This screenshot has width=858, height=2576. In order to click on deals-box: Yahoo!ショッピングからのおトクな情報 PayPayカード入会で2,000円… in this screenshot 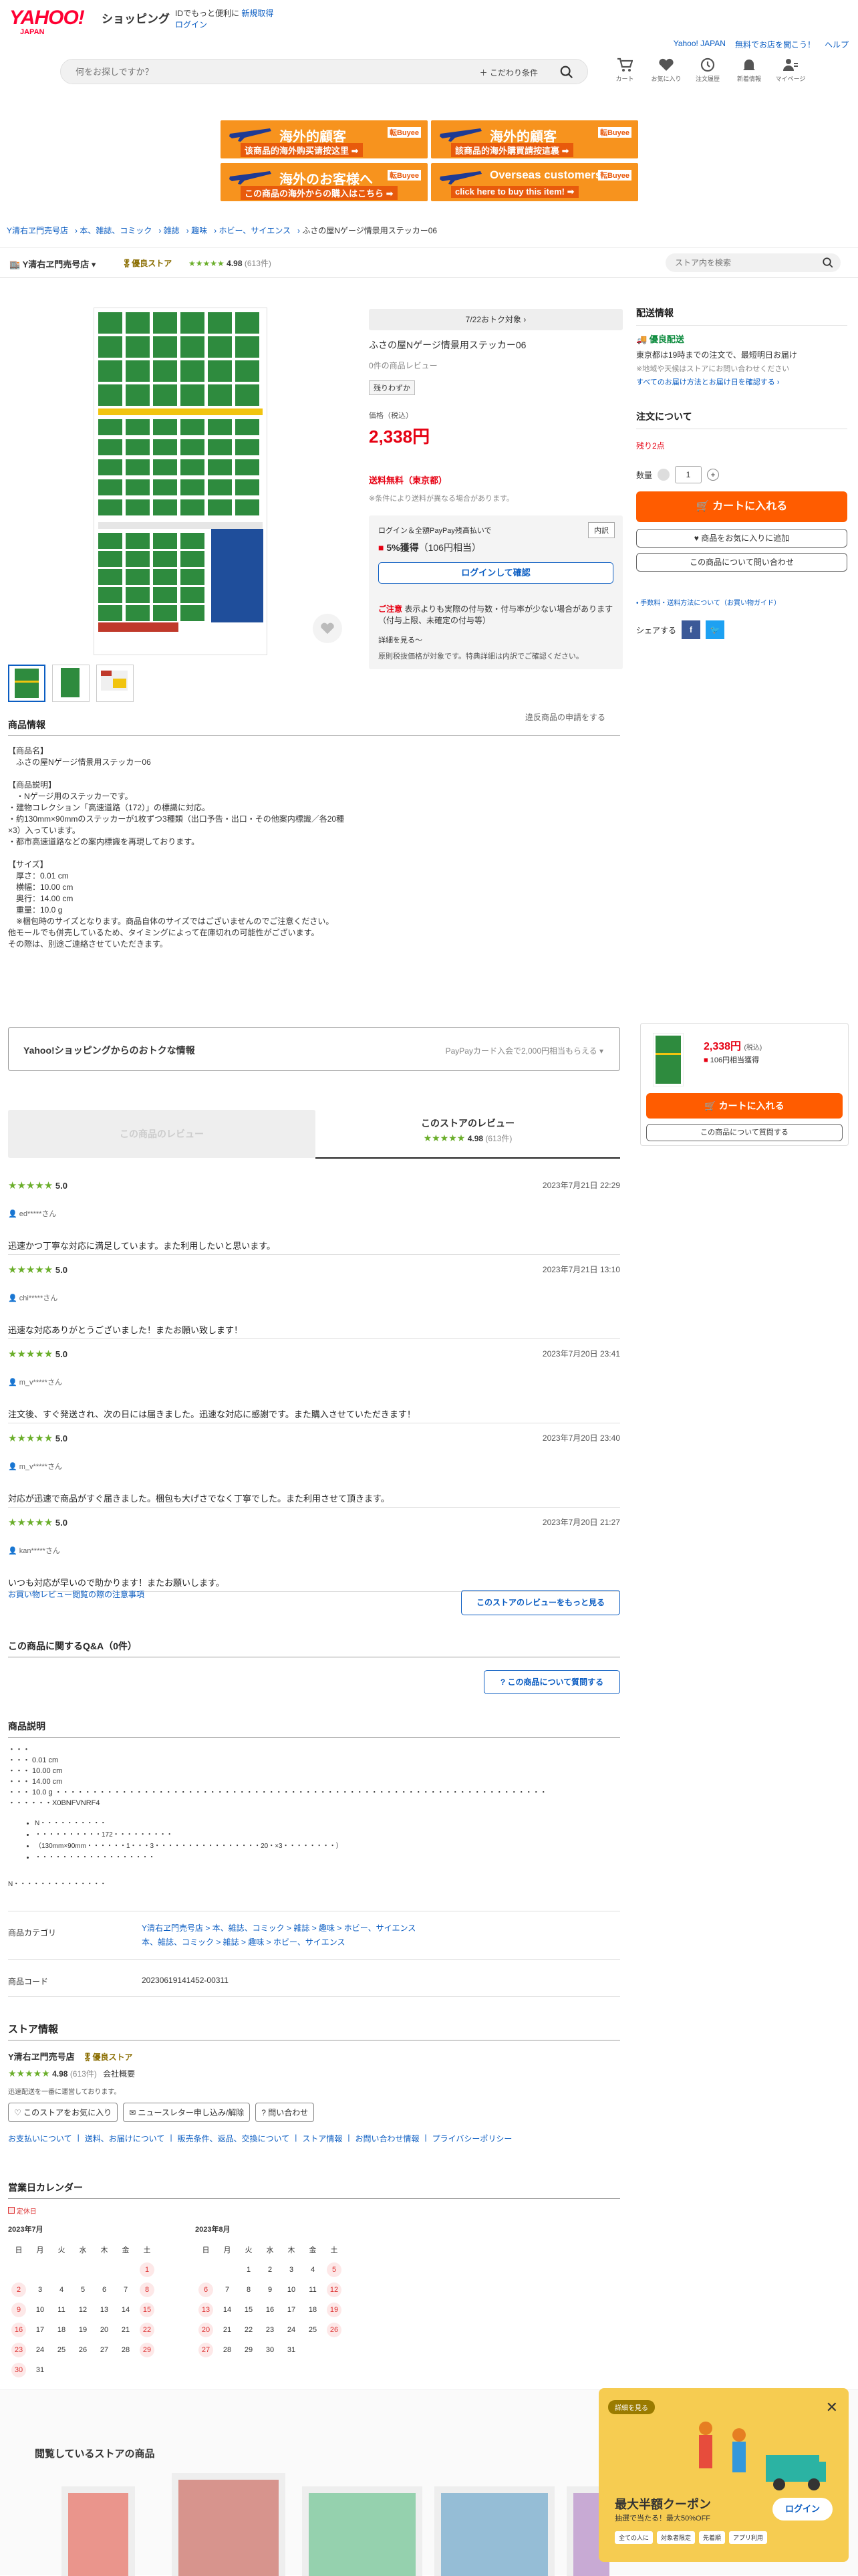, I will do `click(314, 1049)`.